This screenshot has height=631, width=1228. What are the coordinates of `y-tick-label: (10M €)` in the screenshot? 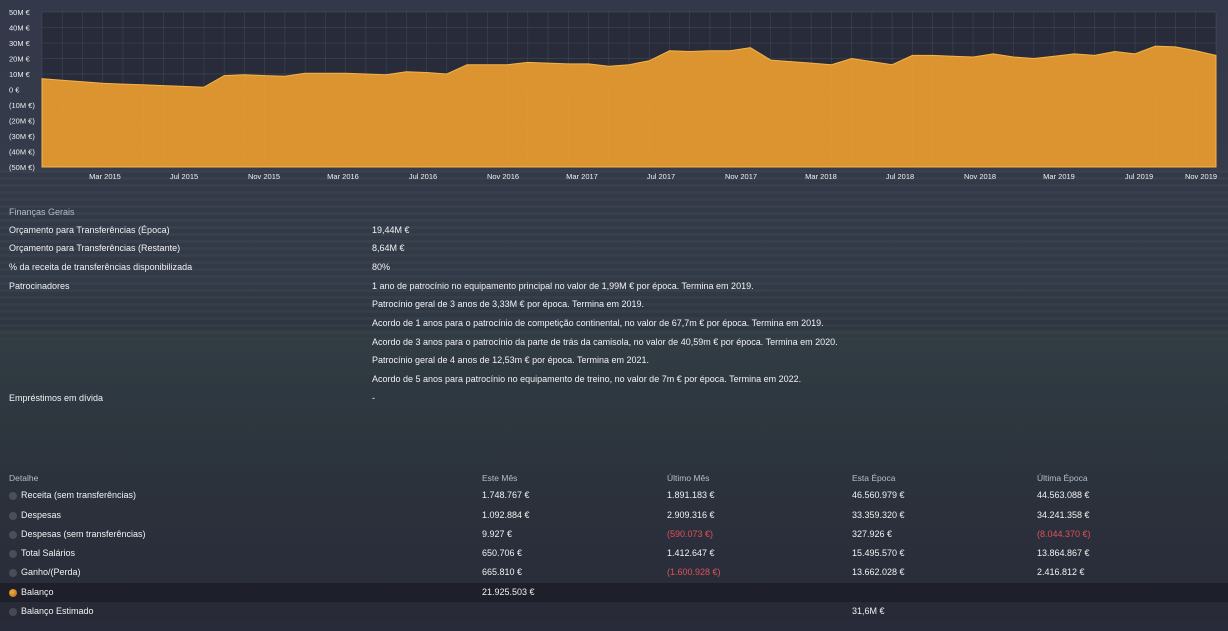 It's located at (22, 105).